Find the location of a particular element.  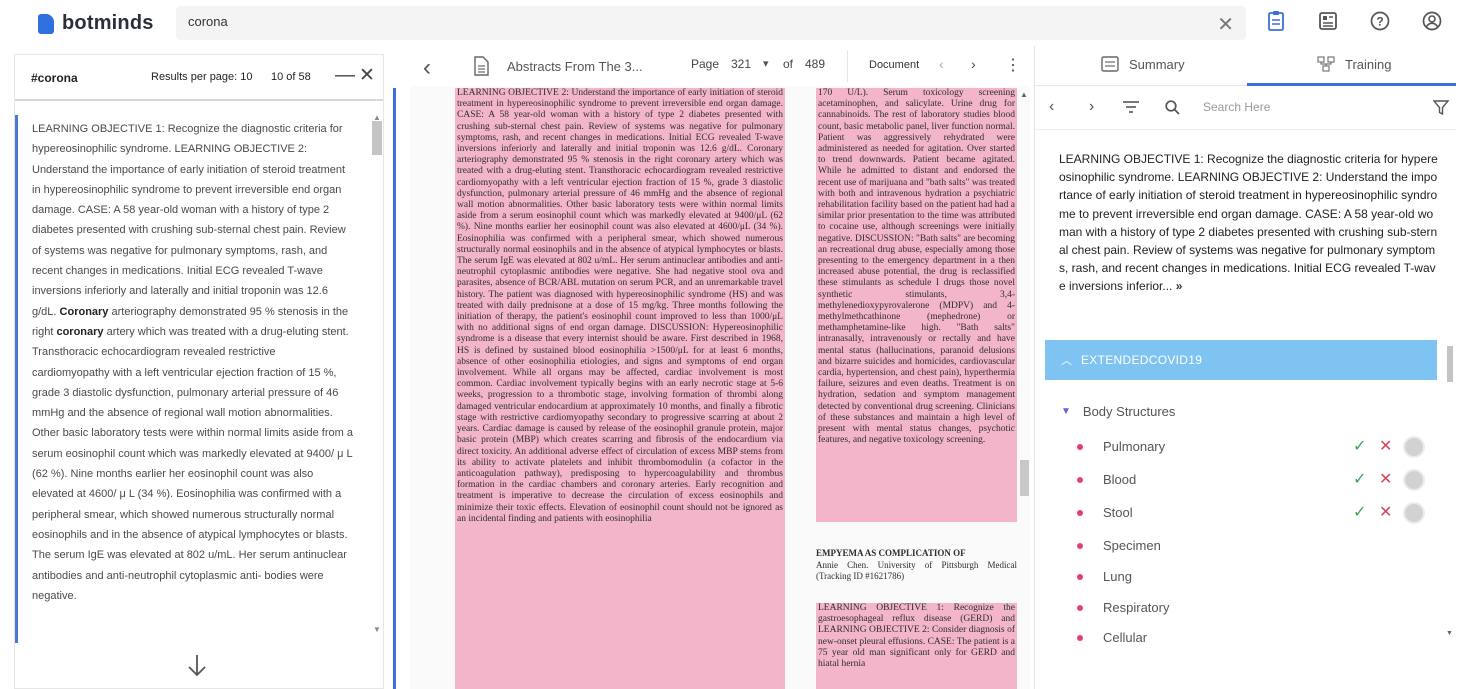

results-scrollbar: ▲ ▼ is located at coordinates (377, 378).